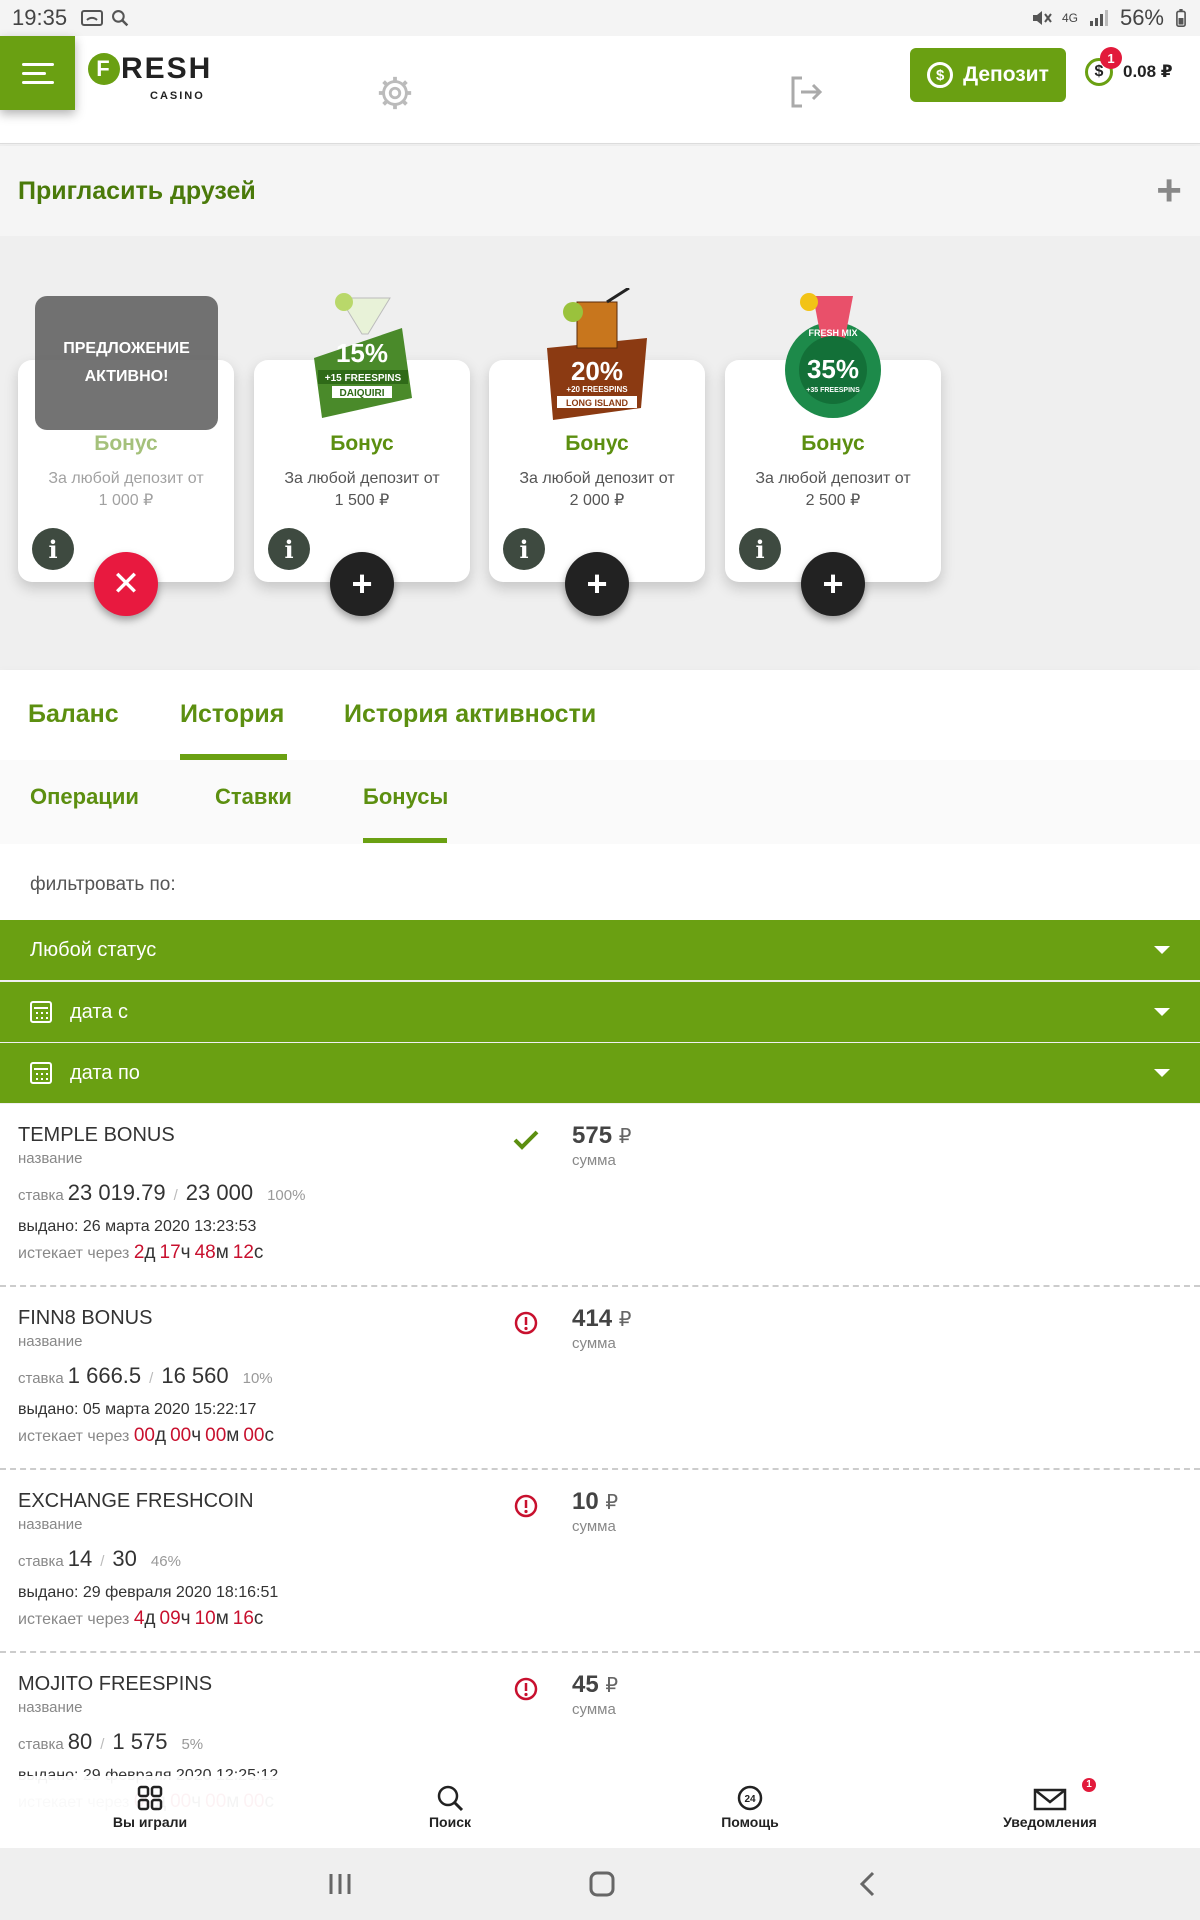 This screenshot has height=1920, width=1200. Describe the element at coordinates (162, 1192) in the screenshot. I see `stake-progress: ставка 23 019.79/23 000 100%` at that location.